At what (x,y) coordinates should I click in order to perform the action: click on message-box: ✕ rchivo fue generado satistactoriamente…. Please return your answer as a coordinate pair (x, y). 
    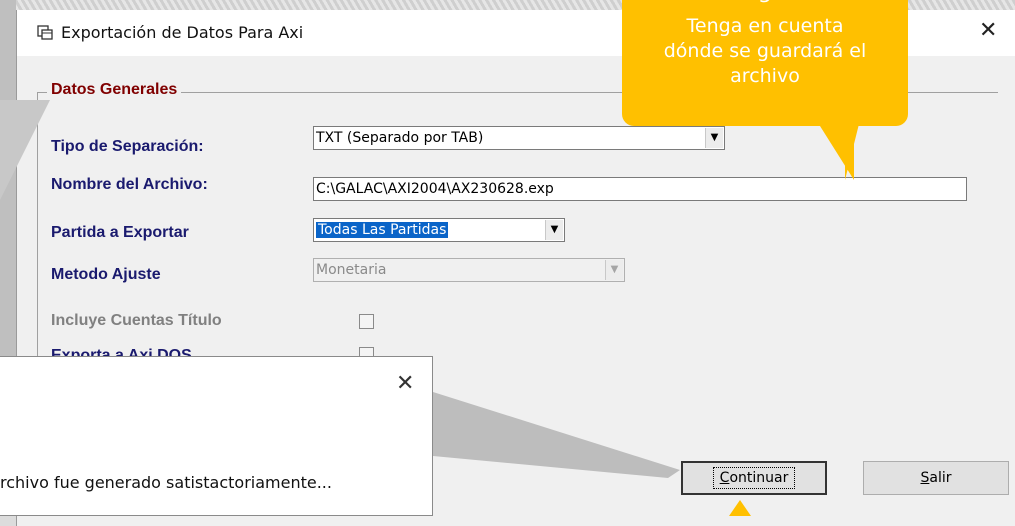
    Looking at the image, I should click on (216, 436).